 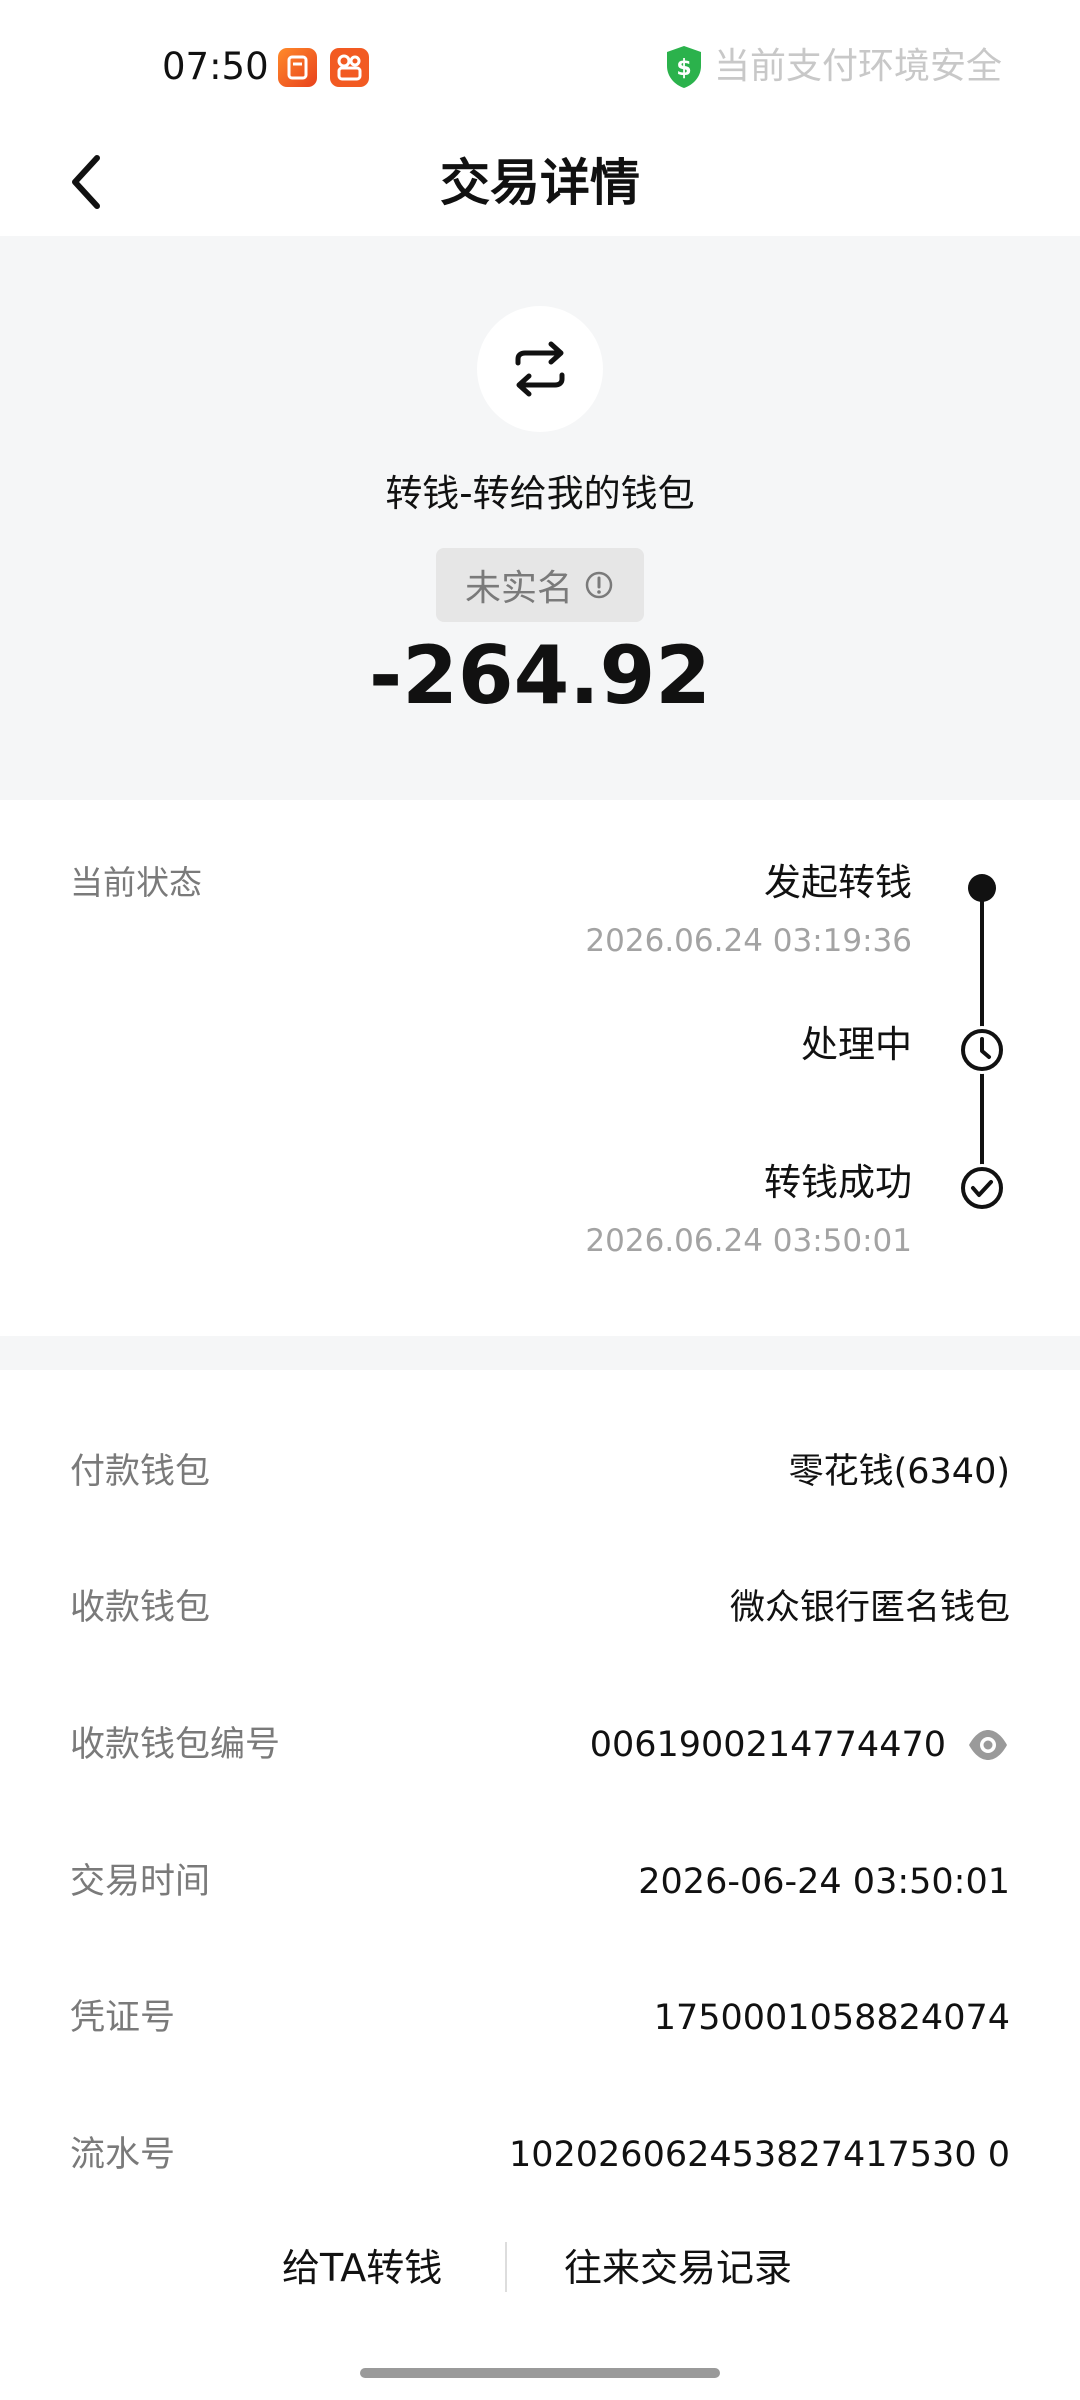 I want to click on detail-value: 1750001058824074, so click(x=831, y=2018).